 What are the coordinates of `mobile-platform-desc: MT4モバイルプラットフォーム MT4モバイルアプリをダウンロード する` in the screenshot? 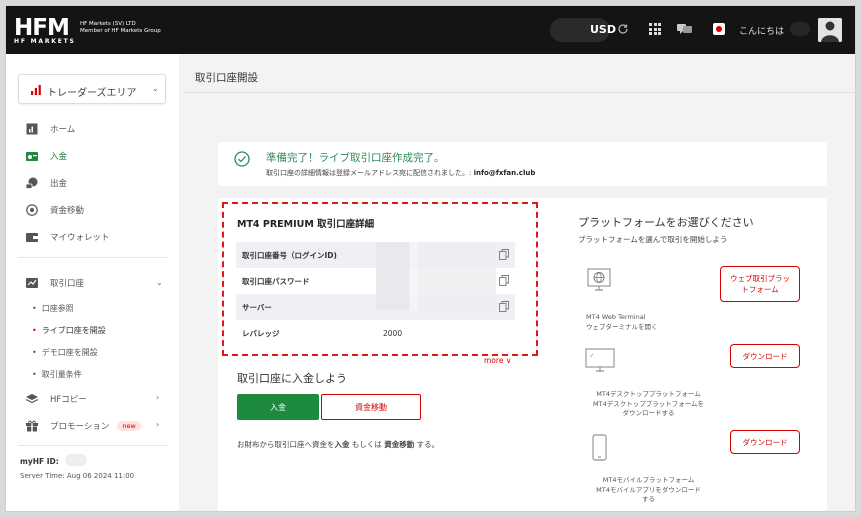 It's located at (648, 490).